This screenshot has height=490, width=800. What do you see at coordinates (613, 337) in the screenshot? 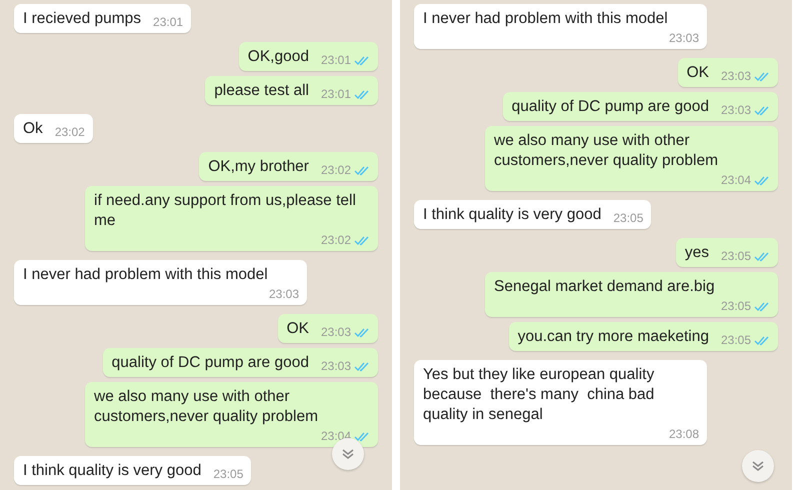
I see `message-text: you.can try more maeketing` at bounding box center [613, 337].